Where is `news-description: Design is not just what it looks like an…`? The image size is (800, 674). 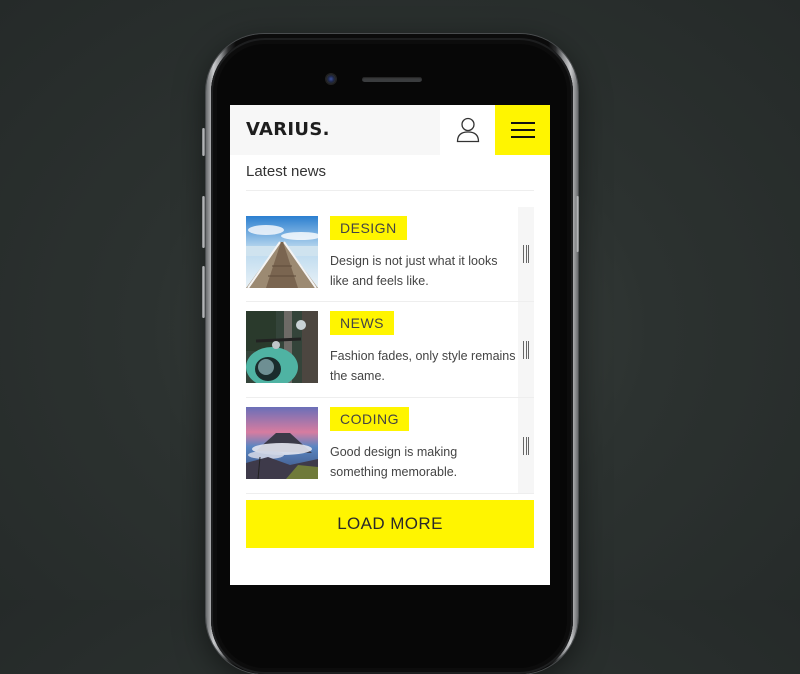 news-description: Design is not just what it looks like an… is located at coordinates (414, 271).